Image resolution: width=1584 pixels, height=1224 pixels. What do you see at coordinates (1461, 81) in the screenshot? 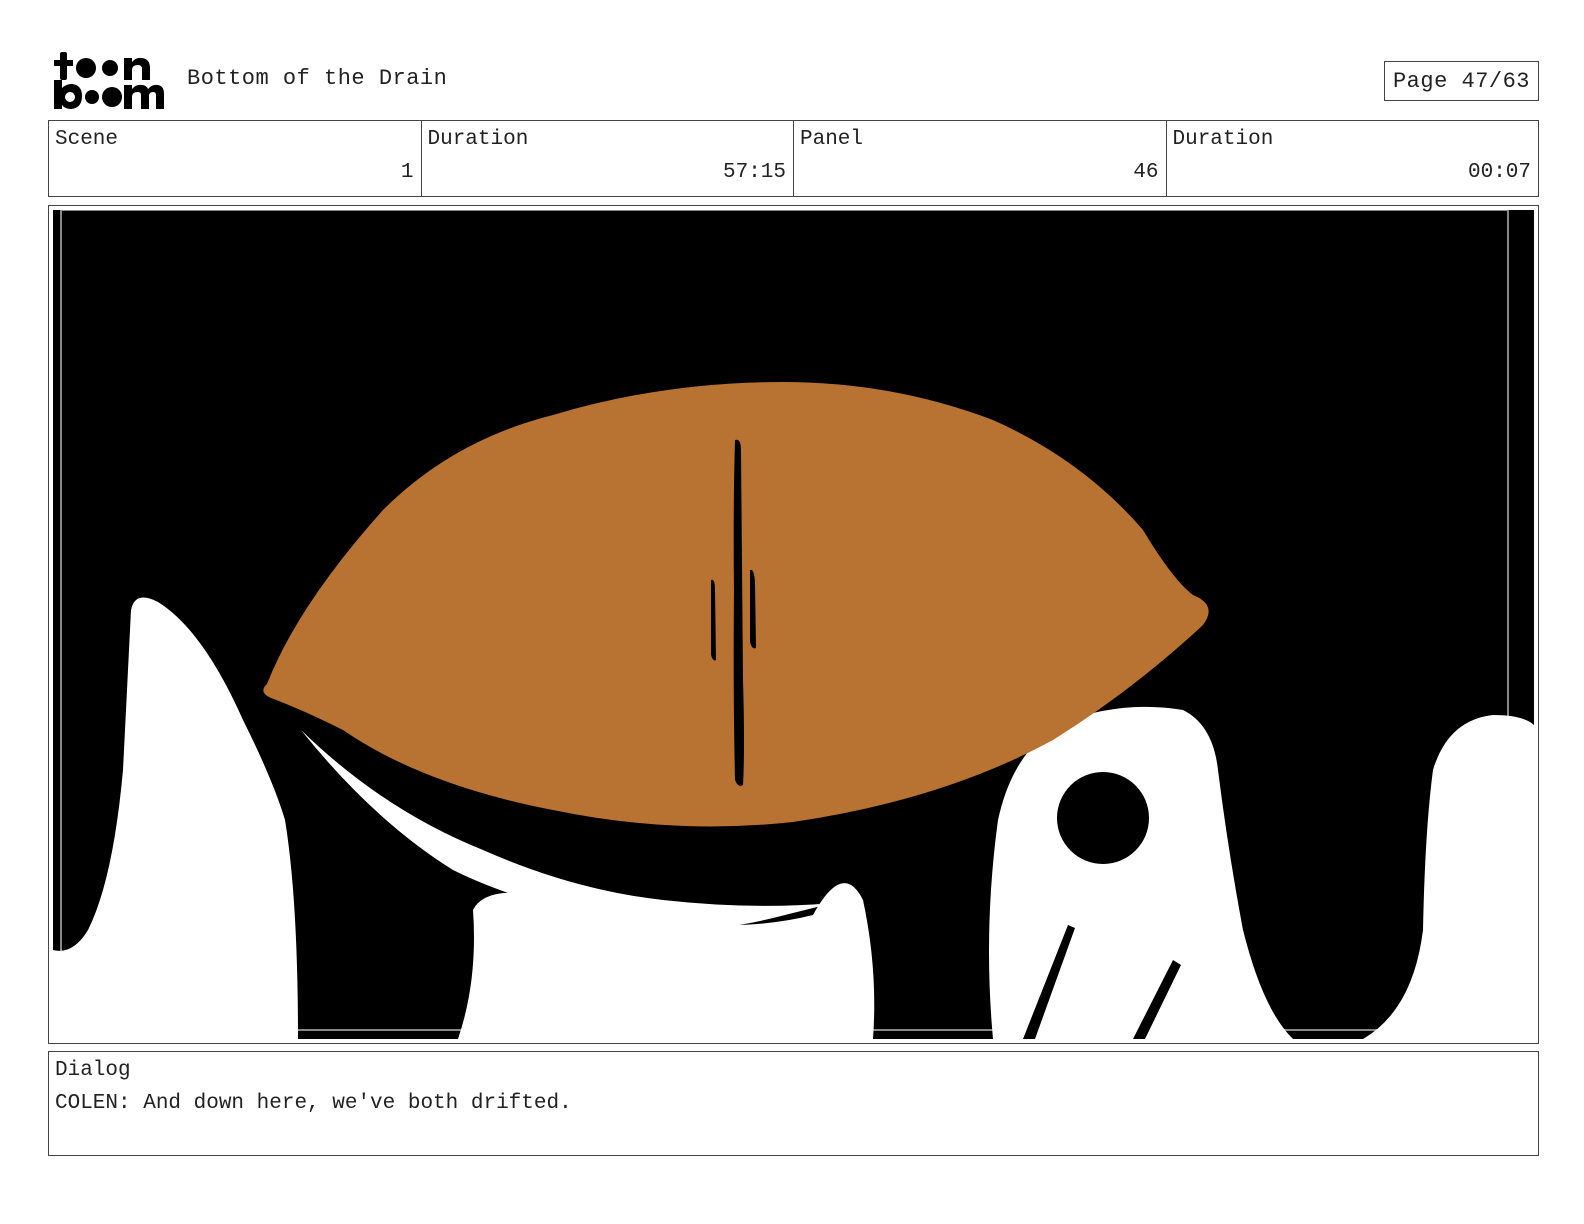
I see `page-number: Page 47/63` at bounding box center [1461, 81].